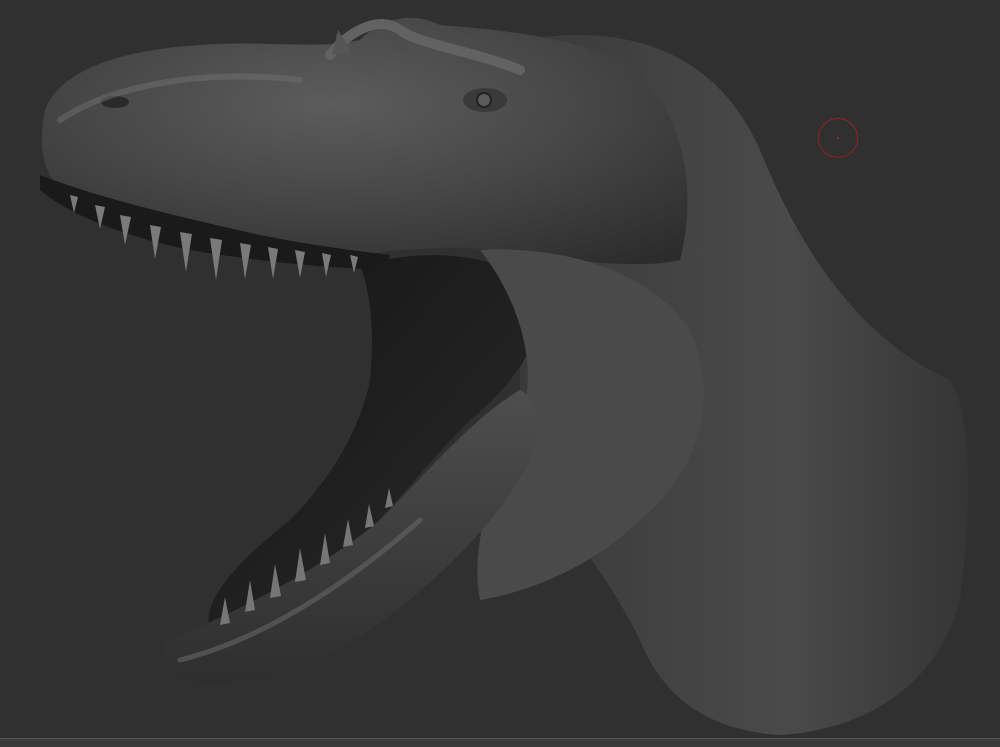 The image size is (1000, 747). What do you see at coordinates (484, 100) in the screenshot?
I see `eye` at bounding box center [484, 100].